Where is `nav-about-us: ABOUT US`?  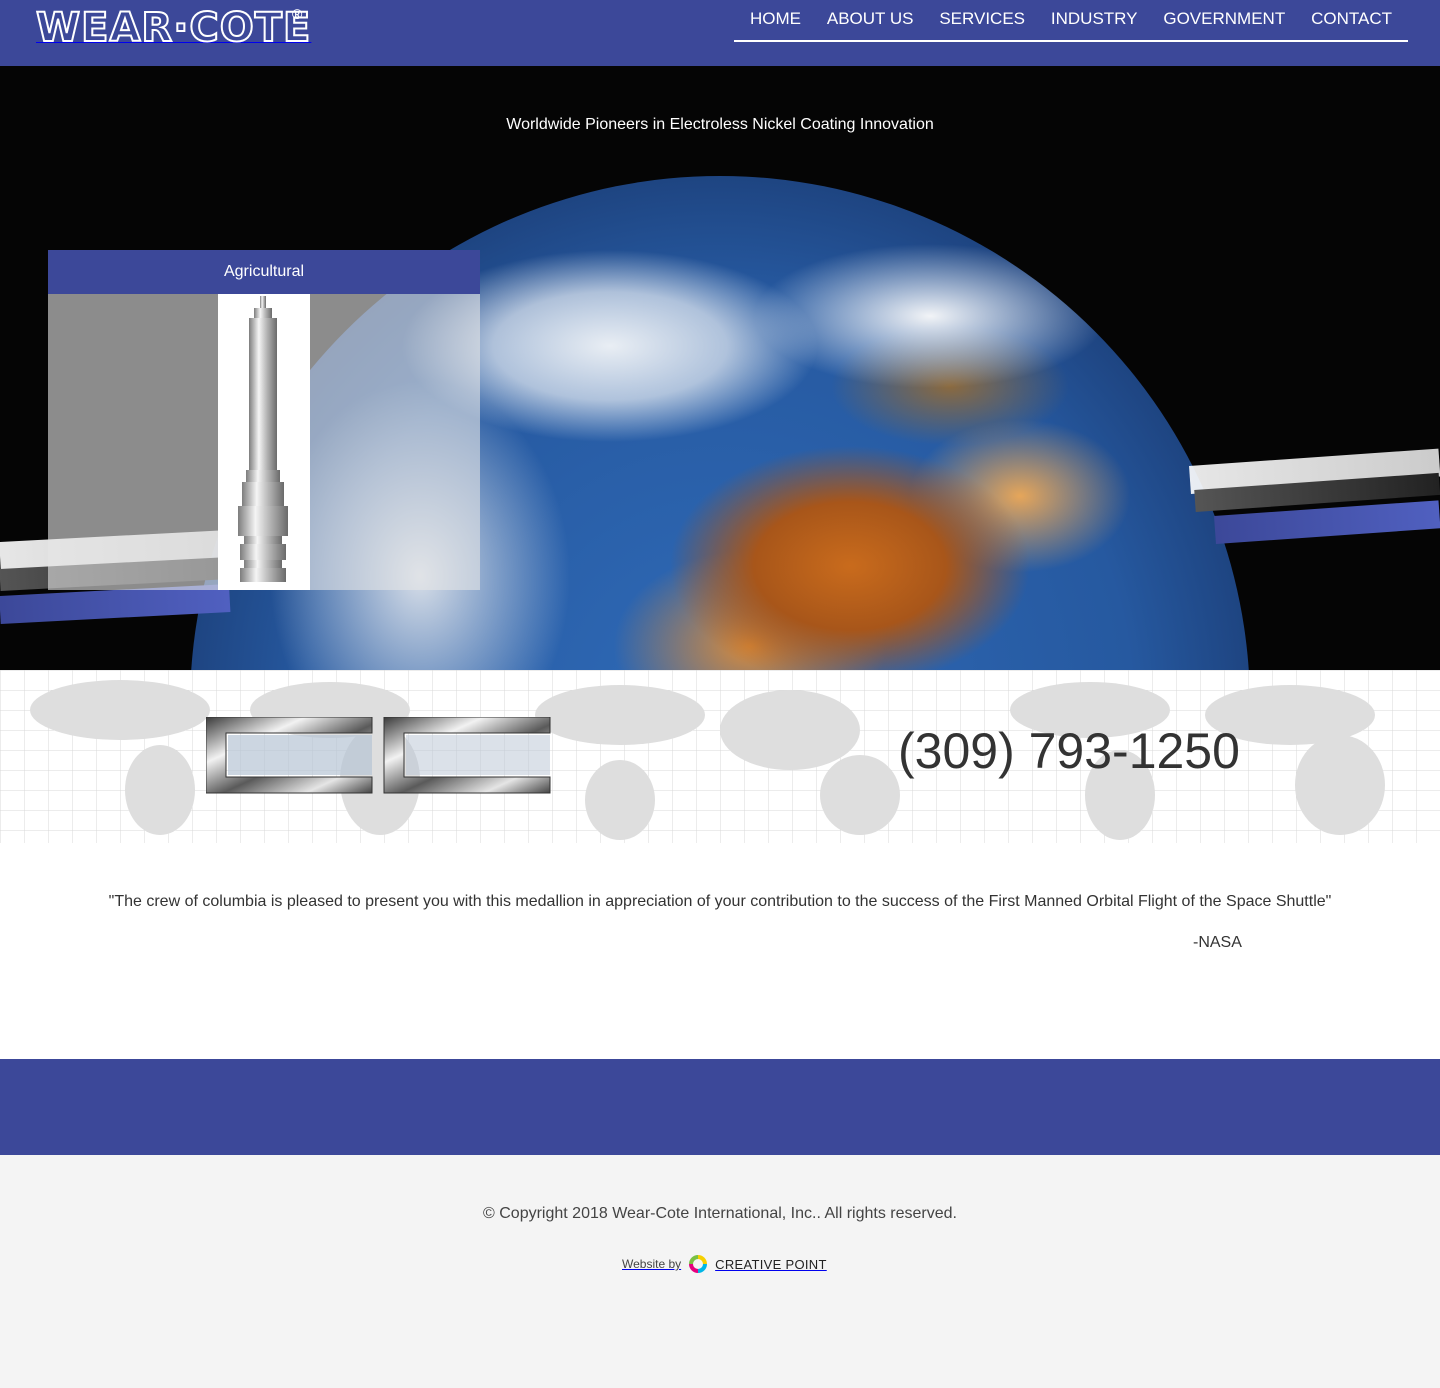
nav-about-us: ABOUT US is located at coordinates (870, 20).